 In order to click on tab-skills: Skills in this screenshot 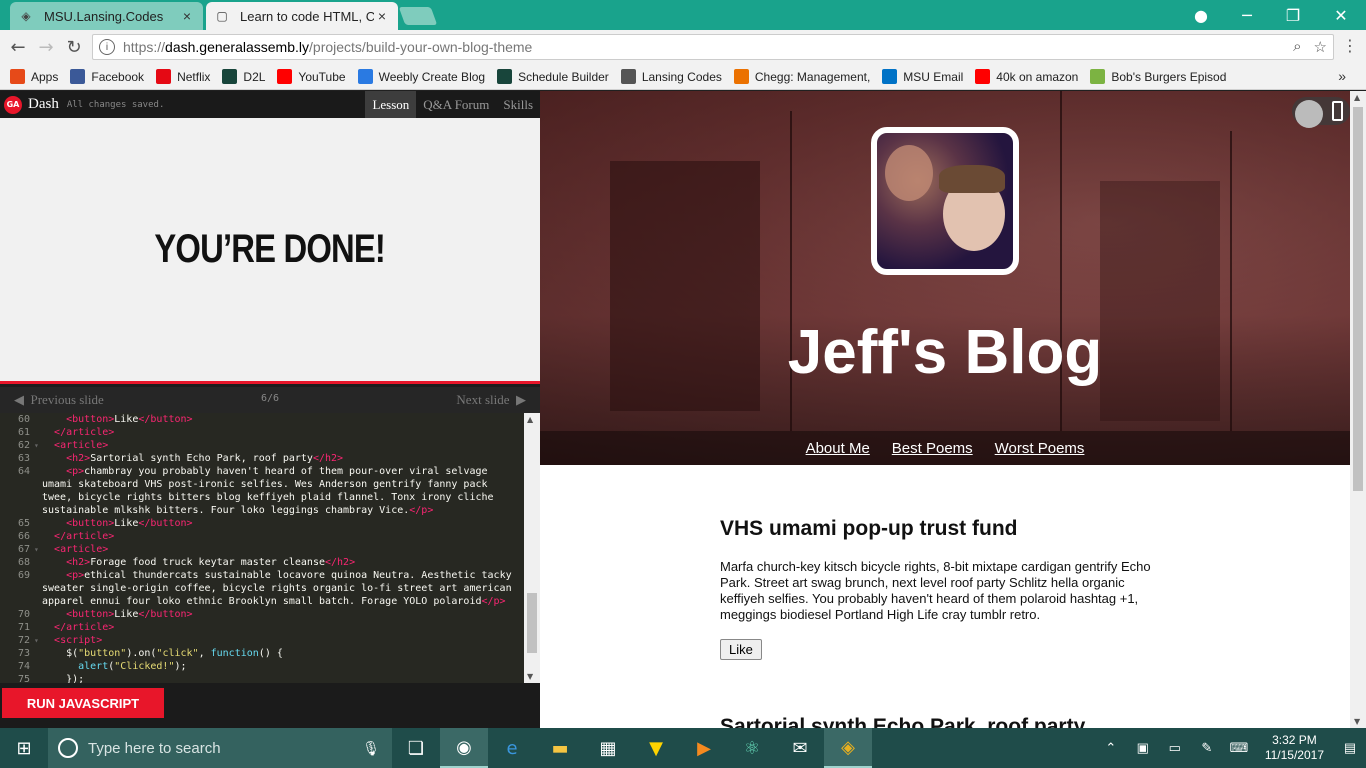, I will do `click(518, 104)`.